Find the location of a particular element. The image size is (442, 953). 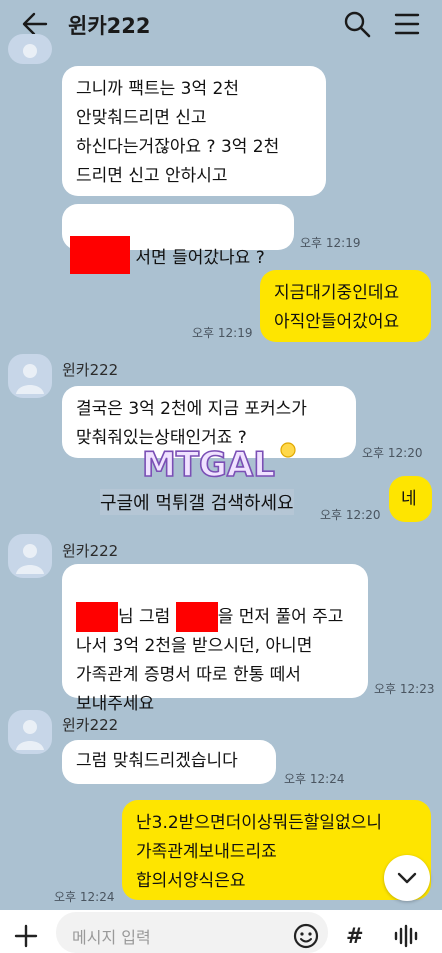

message-text: 을 먼저 풀어 주고 is located at coordinates (280, 617).